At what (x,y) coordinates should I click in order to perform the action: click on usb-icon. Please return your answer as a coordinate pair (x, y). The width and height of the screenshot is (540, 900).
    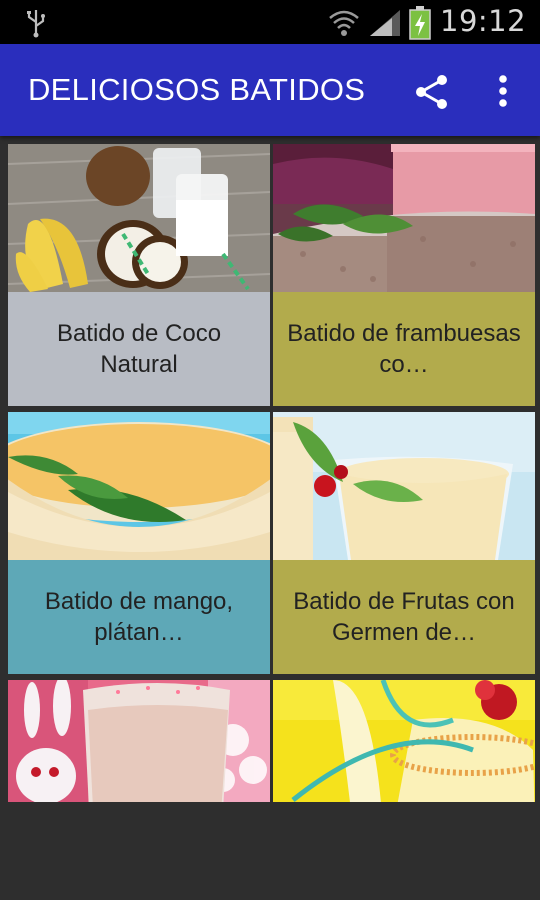
    Looking at the image, I should click on (36, 24).